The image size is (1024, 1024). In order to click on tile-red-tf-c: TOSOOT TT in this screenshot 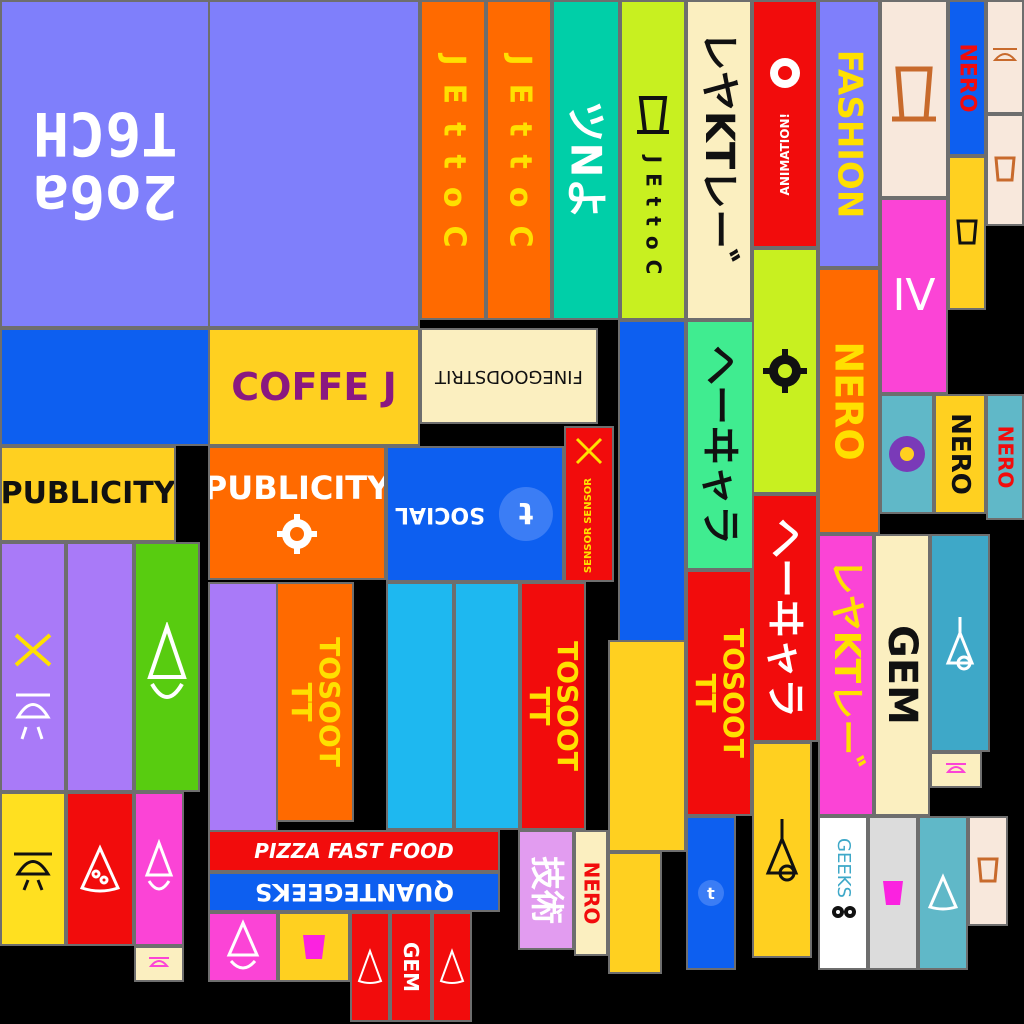, I will do `click(719, 693)`.